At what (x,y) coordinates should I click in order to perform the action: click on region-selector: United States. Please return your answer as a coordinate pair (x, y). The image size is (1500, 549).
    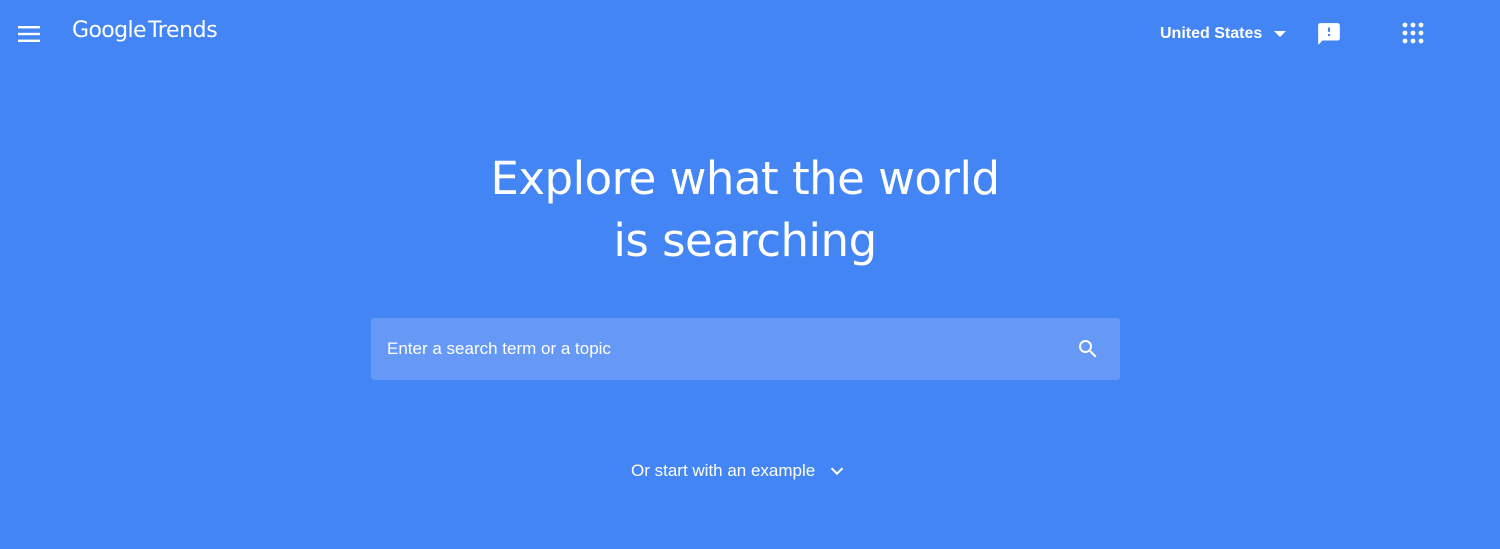
    Looking at the image, I should click on (1223, 34).